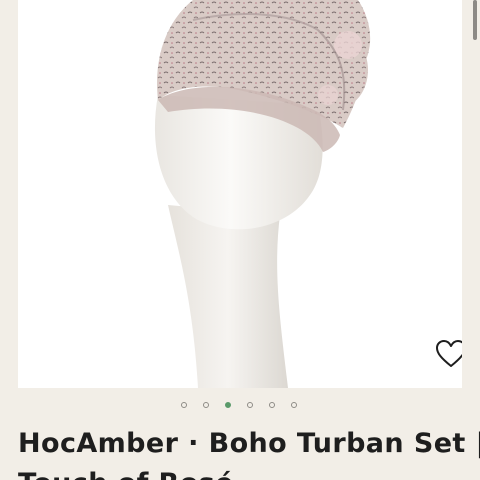  What do you see at coordinates (449, 353) in the screenshot?
I see `heart-icon` at bounding box center [449, 353].